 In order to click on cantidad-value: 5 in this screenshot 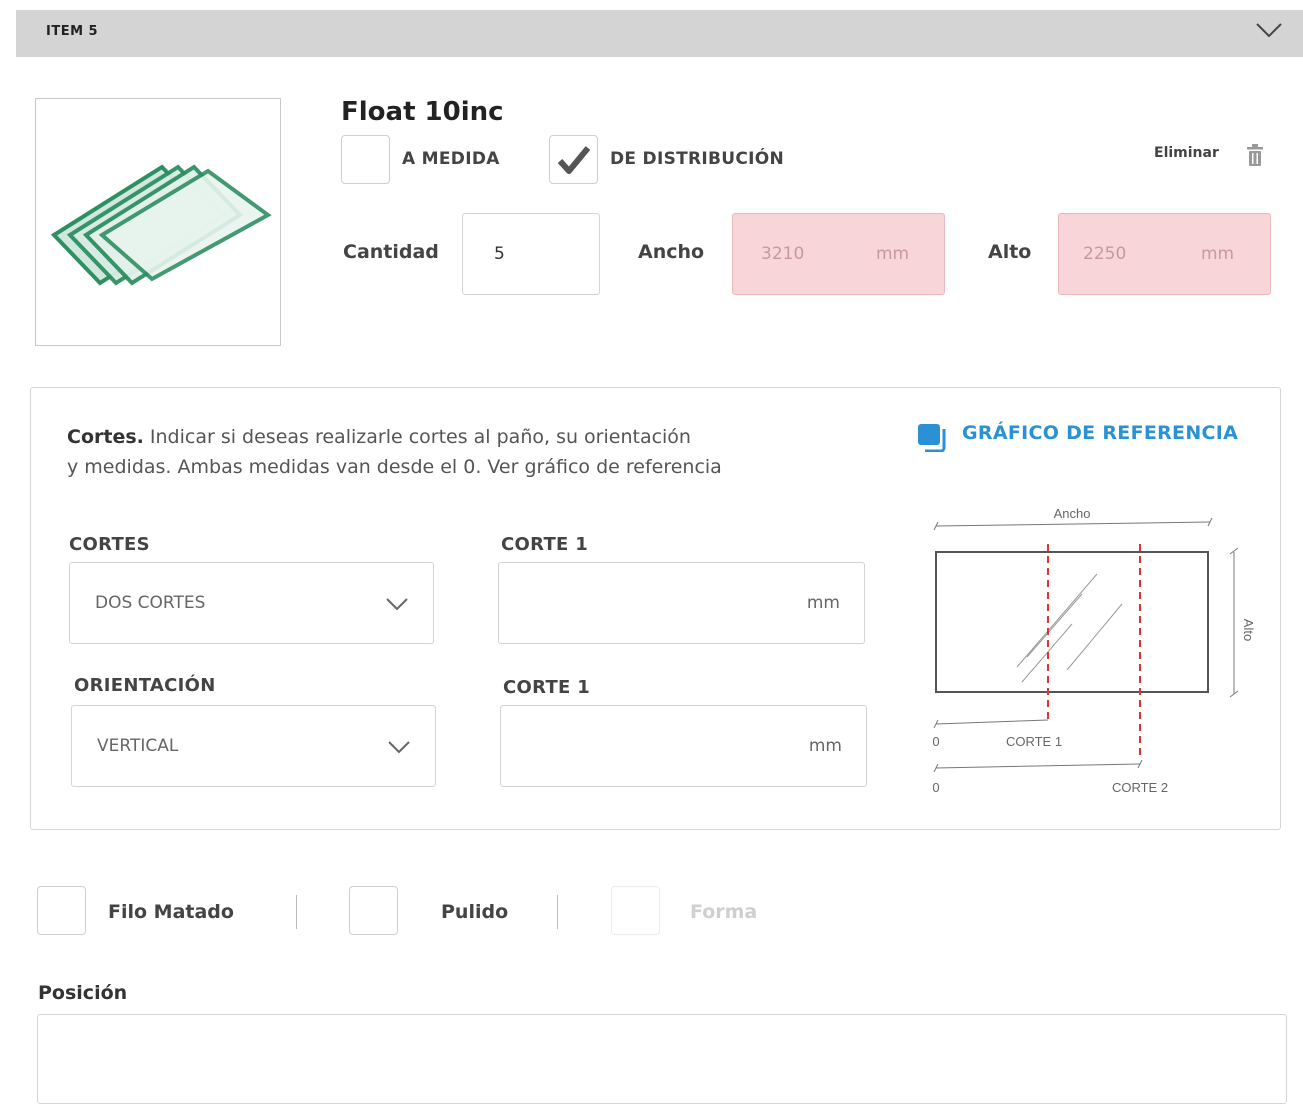, I will do `click(499, 254)`.